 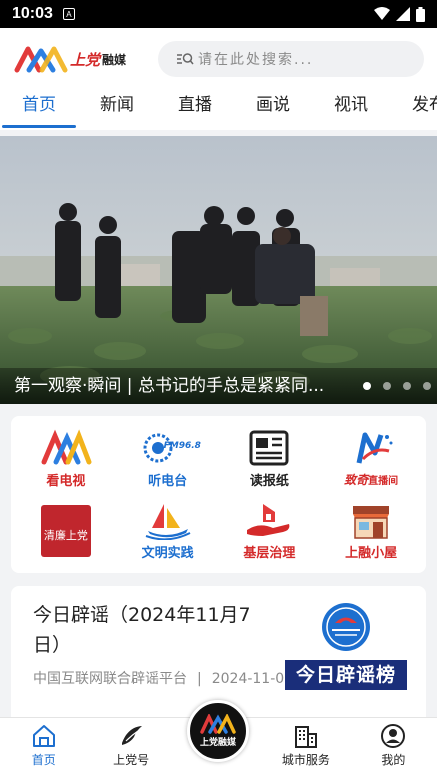 I want to click on tab-release: 发布, so click(x=413, y=108).